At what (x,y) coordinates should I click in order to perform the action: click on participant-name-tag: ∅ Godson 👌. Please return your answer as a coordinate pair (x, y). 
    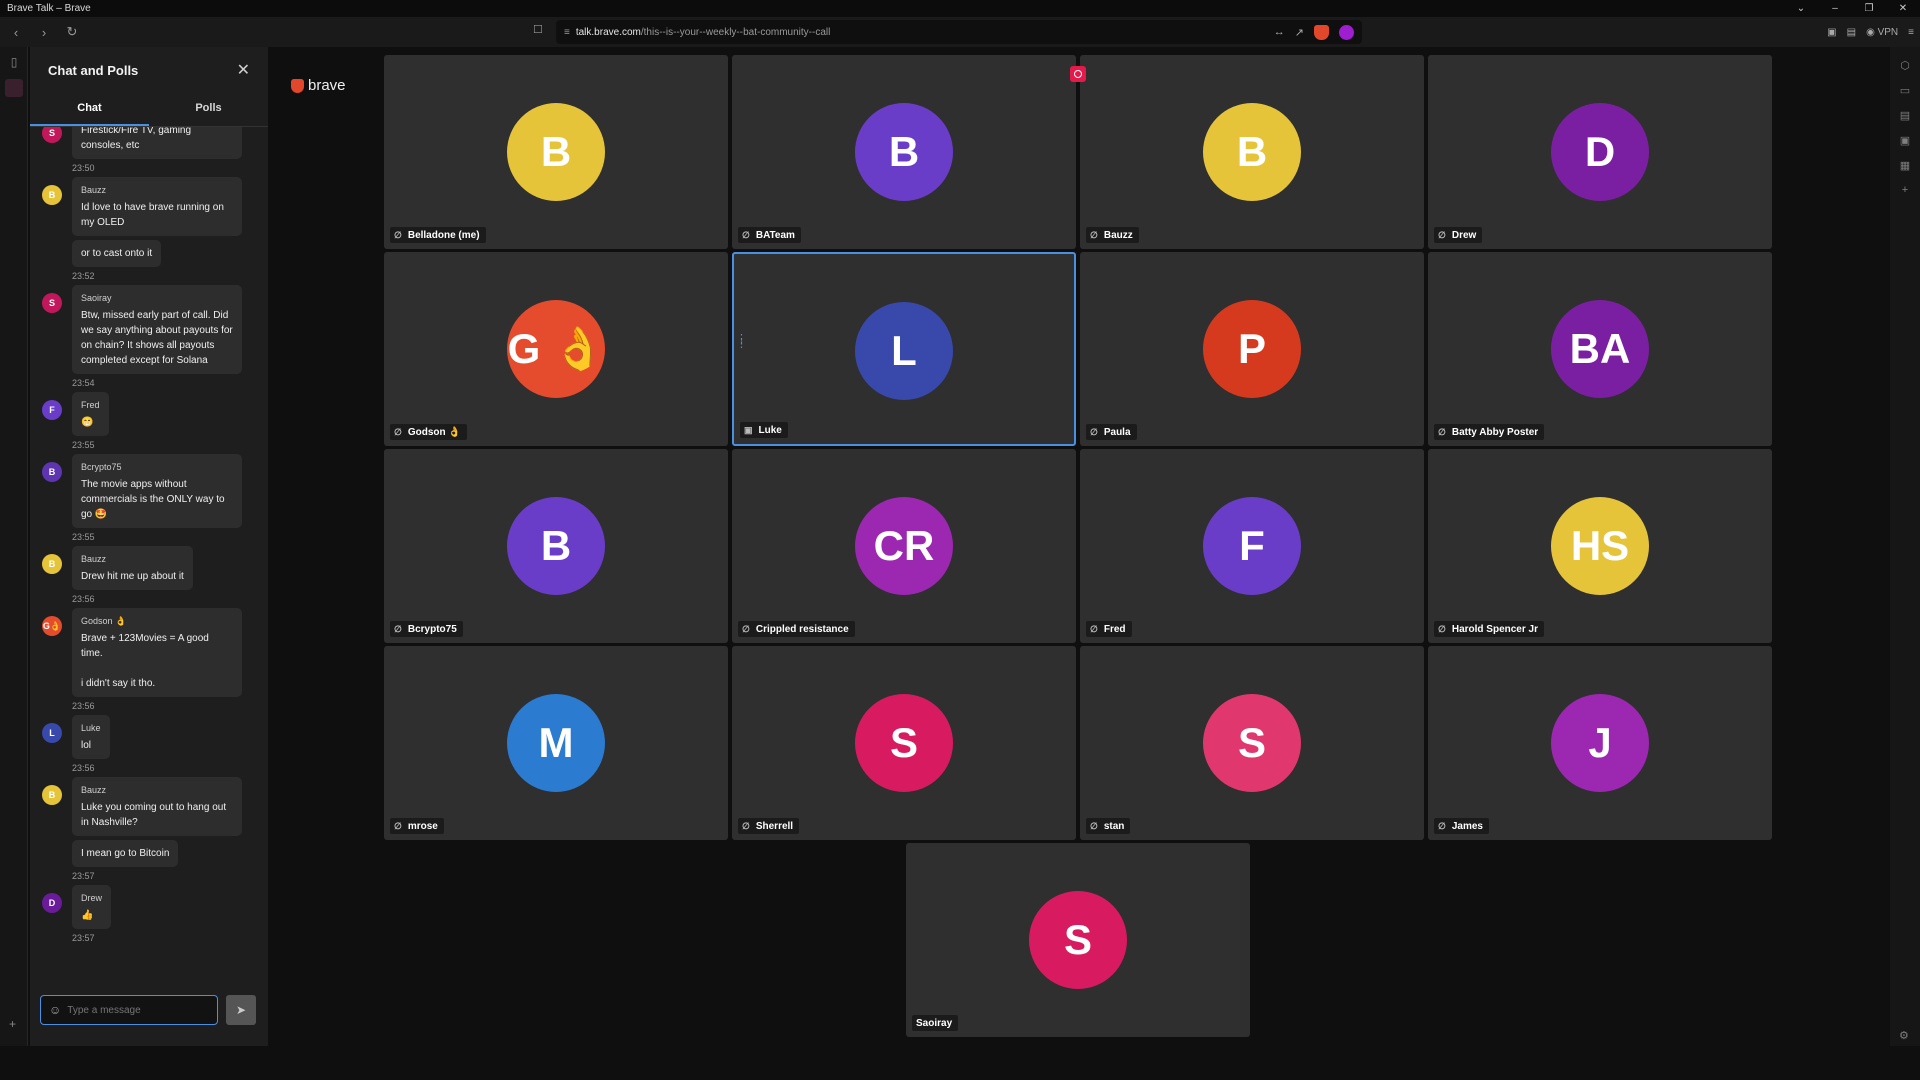
    Looking at the image, I should click on (428, 432).